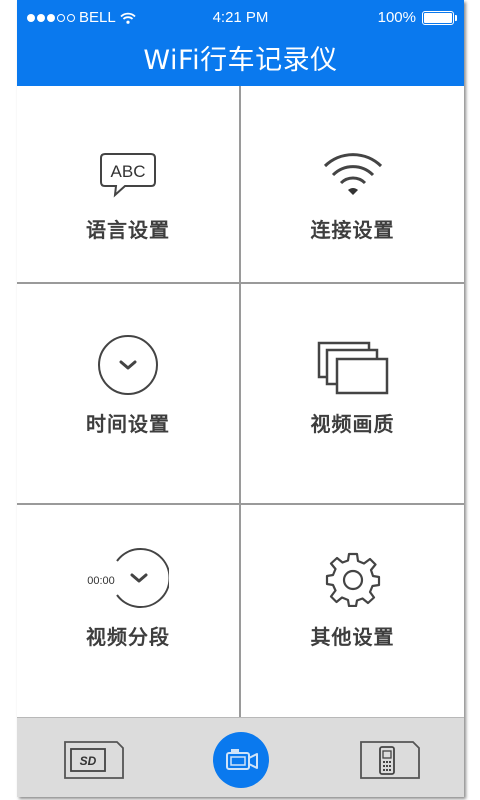 The image size is (480, 800). Describe the element at coordinates (128, 611) in the screenshot. I see `menu-item-video-segment: 00:00 视频分段` at that location.